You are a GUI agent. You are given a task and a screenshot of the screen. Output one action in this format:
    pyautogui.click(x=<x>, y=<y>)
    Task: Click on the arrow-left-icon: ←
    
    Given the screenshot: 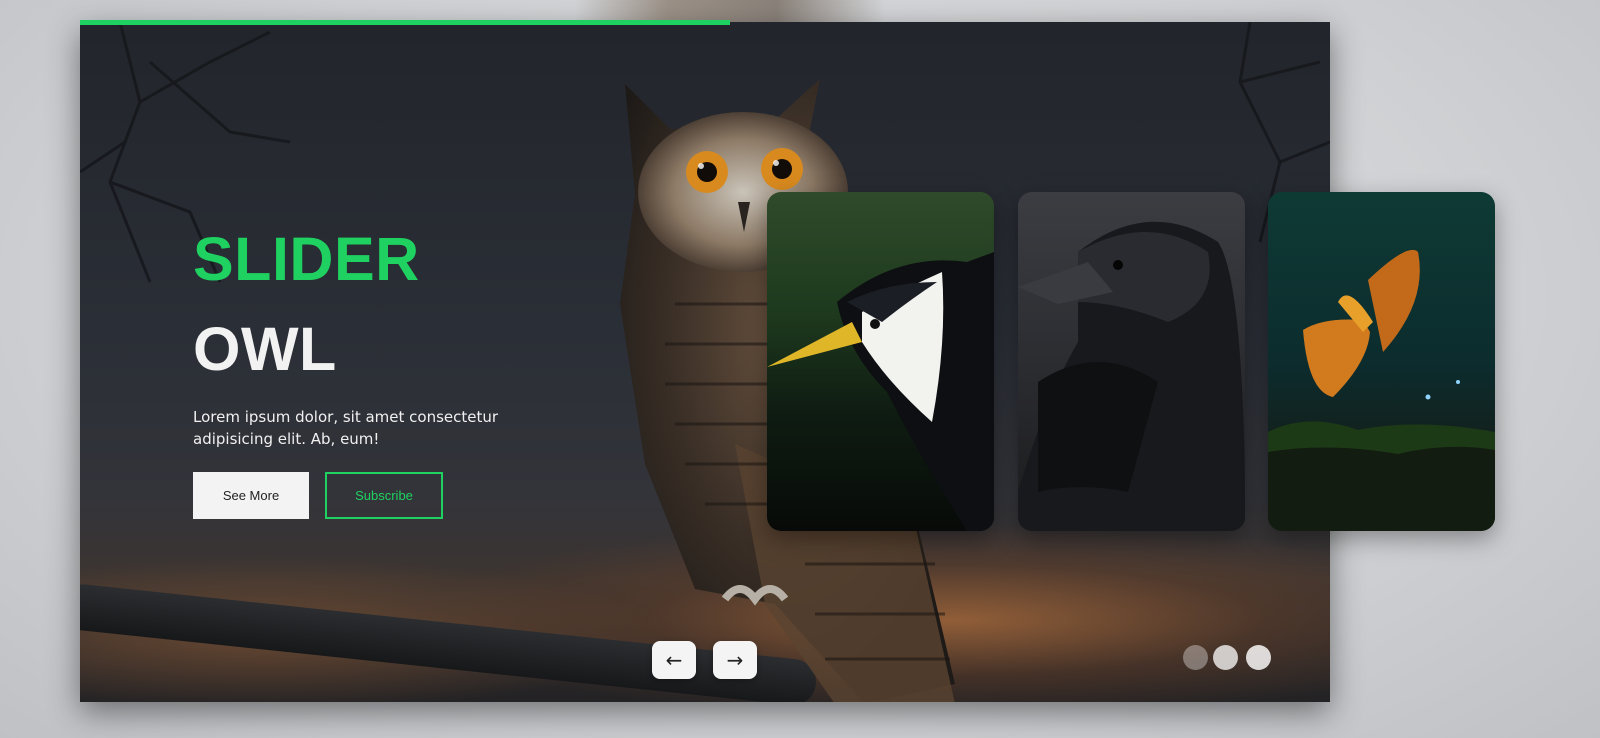 What is the action you would take?
    pyautogui.click(x=674, y=660)
    